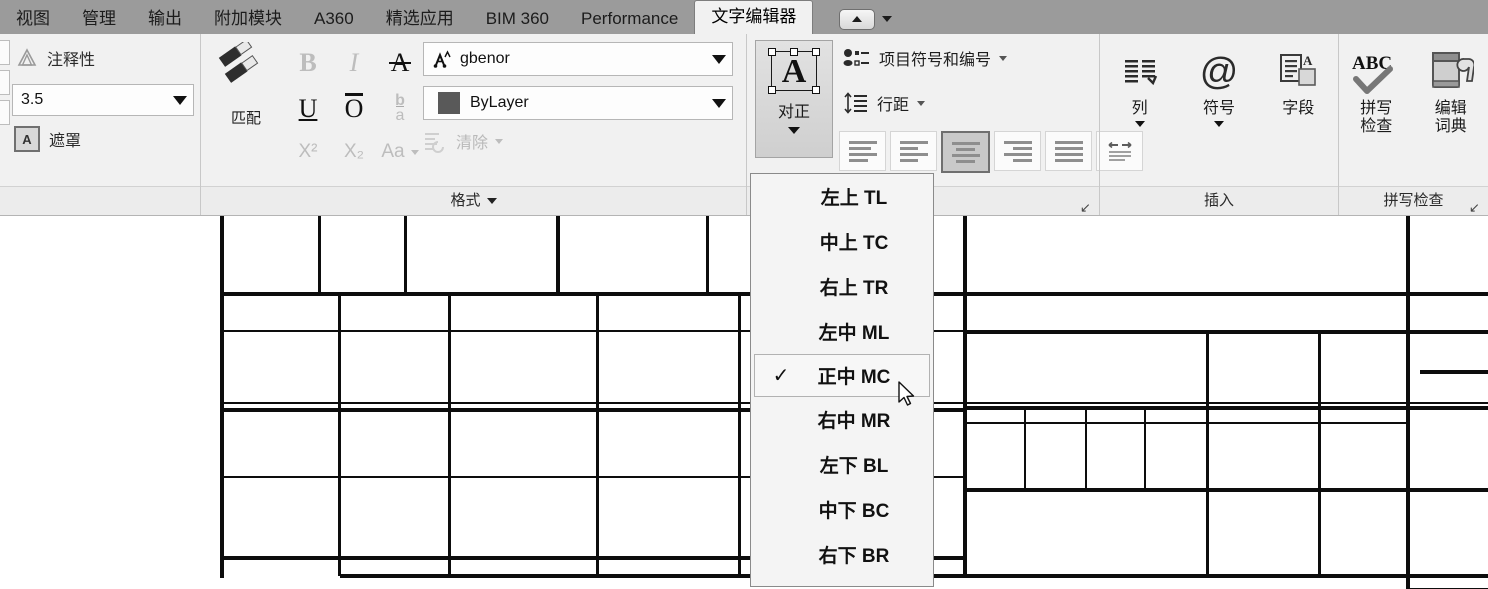  I want to click on align-center-icon, so click(965, 152).